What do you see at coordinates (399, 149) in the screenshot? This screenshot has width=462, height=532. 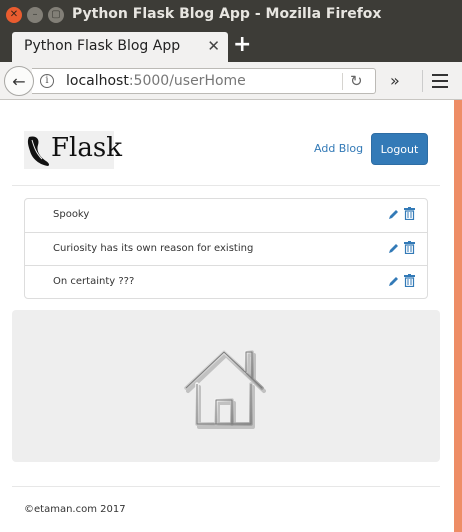 I see `logout-button: Logout` at bounding box center [399, 149].